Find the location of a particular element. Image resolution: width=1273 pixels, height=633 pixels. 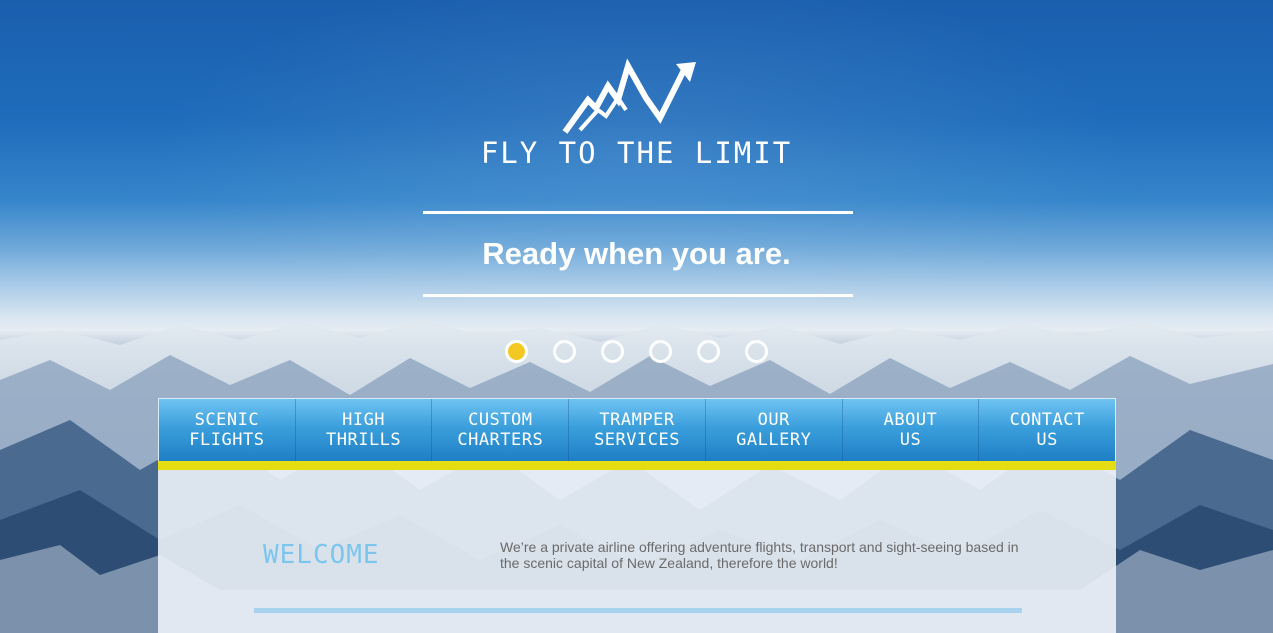

nav-accent-bar is located at coordinates (637, 465).